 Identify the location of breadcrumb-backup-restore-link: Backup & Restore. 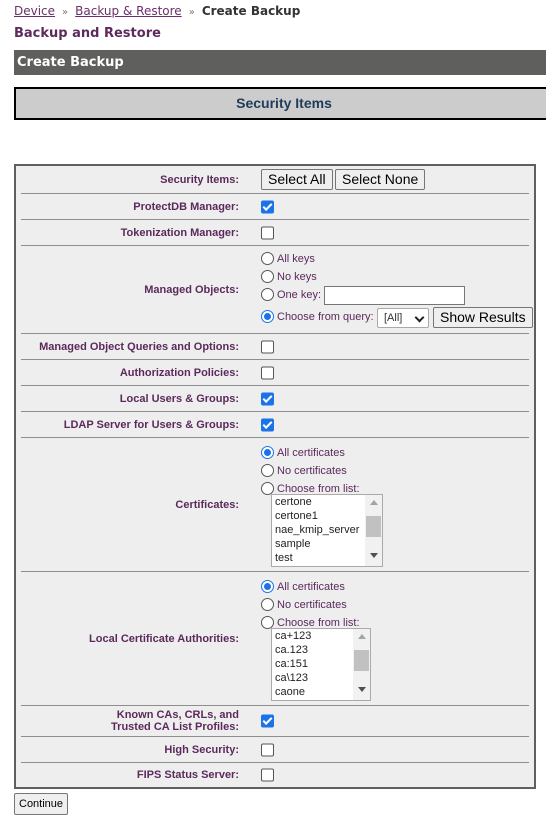
(128, 11).